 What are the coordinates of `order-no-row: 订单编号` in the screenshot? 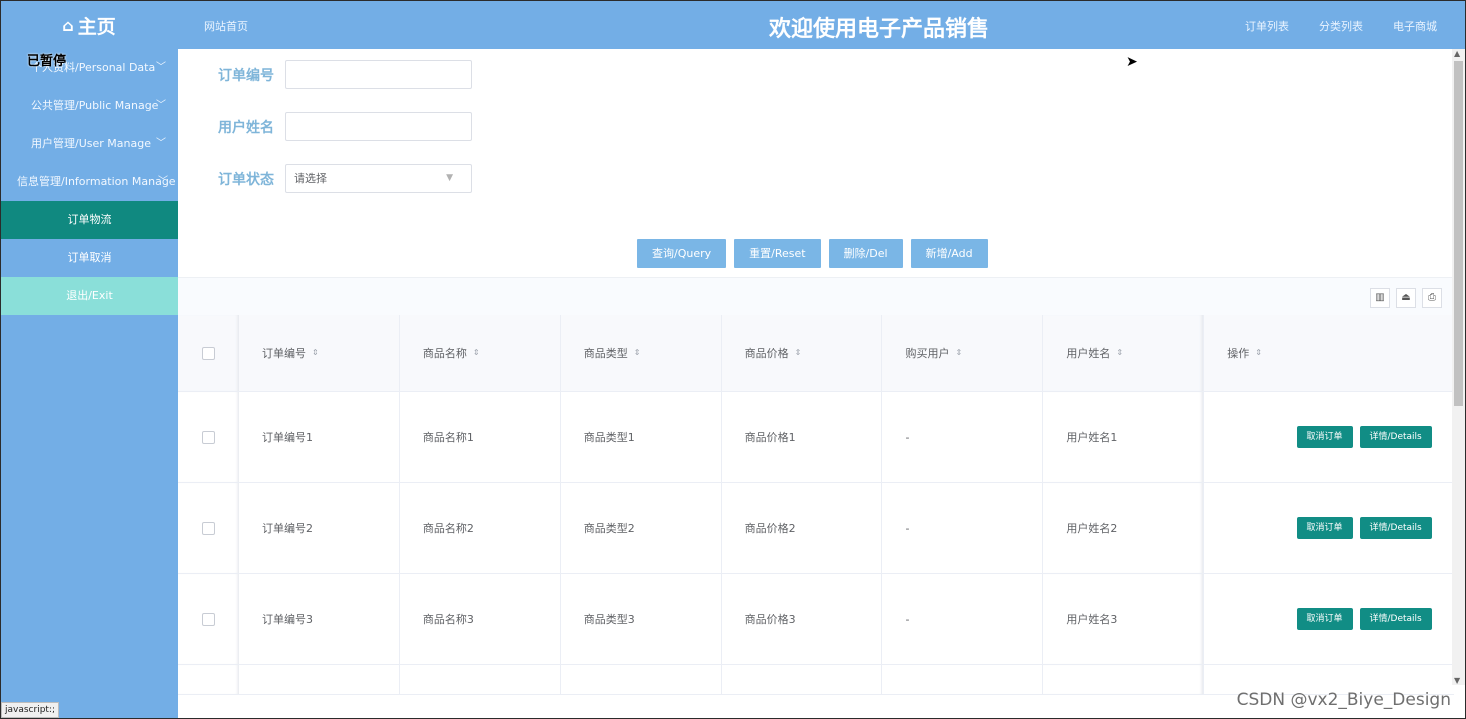 It's located at (345, 74).